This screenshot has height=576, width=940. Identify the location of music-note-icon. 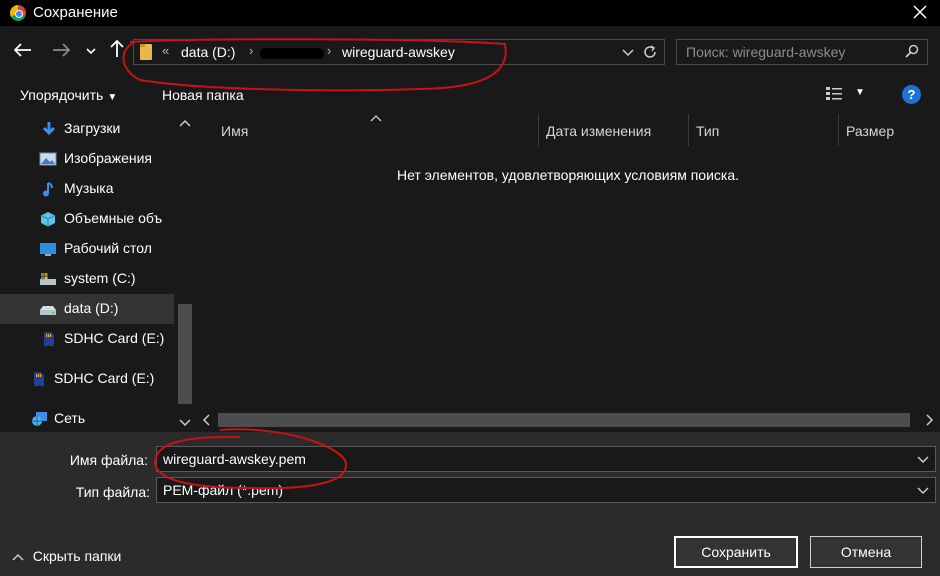
(49, 189).